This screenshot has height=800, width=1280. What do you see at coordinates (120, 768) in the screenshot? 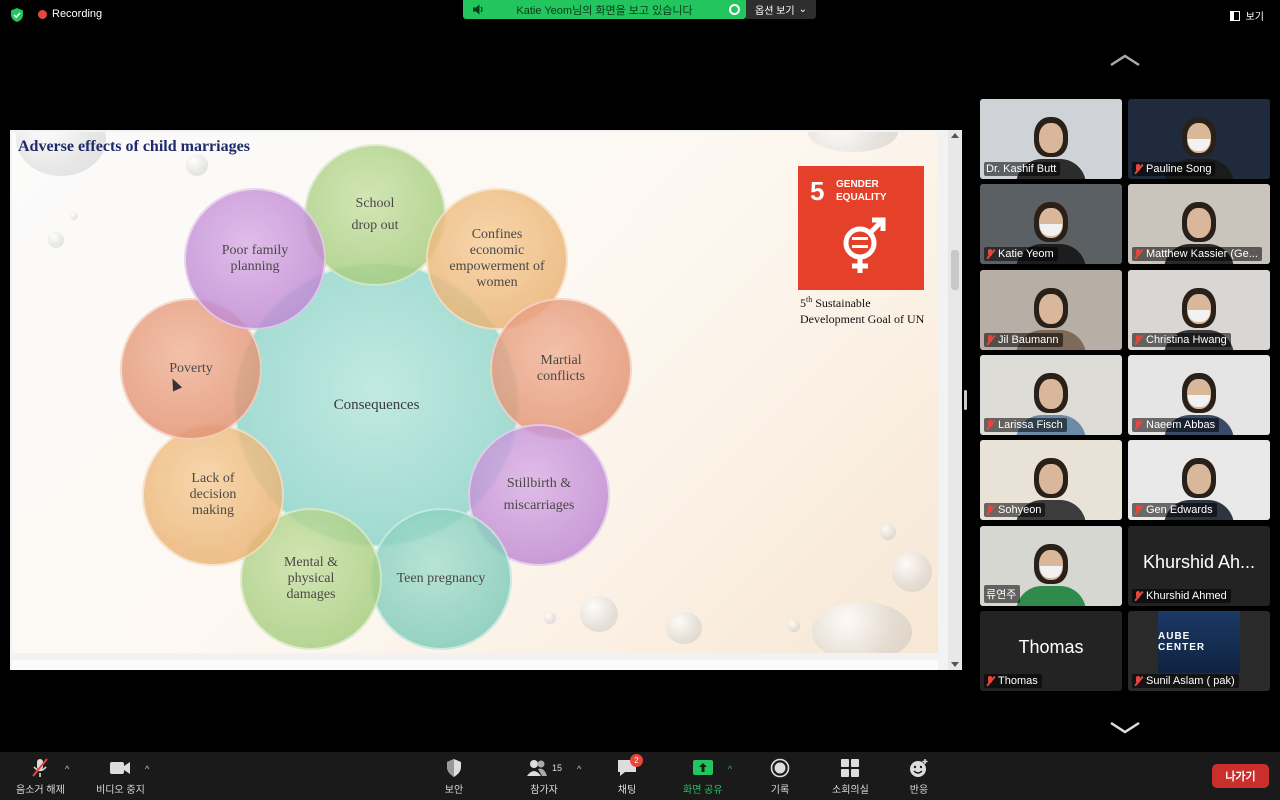
I see `video-camera-icon` at bounding box center [120, 768].